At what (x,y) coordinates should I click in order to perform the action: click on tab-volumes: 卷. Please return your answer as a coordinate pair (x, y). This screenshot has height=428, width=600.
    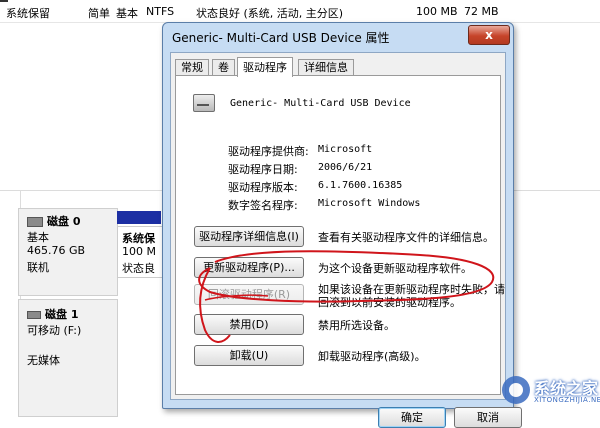
    Looking at the image, I should click on (223, 67).